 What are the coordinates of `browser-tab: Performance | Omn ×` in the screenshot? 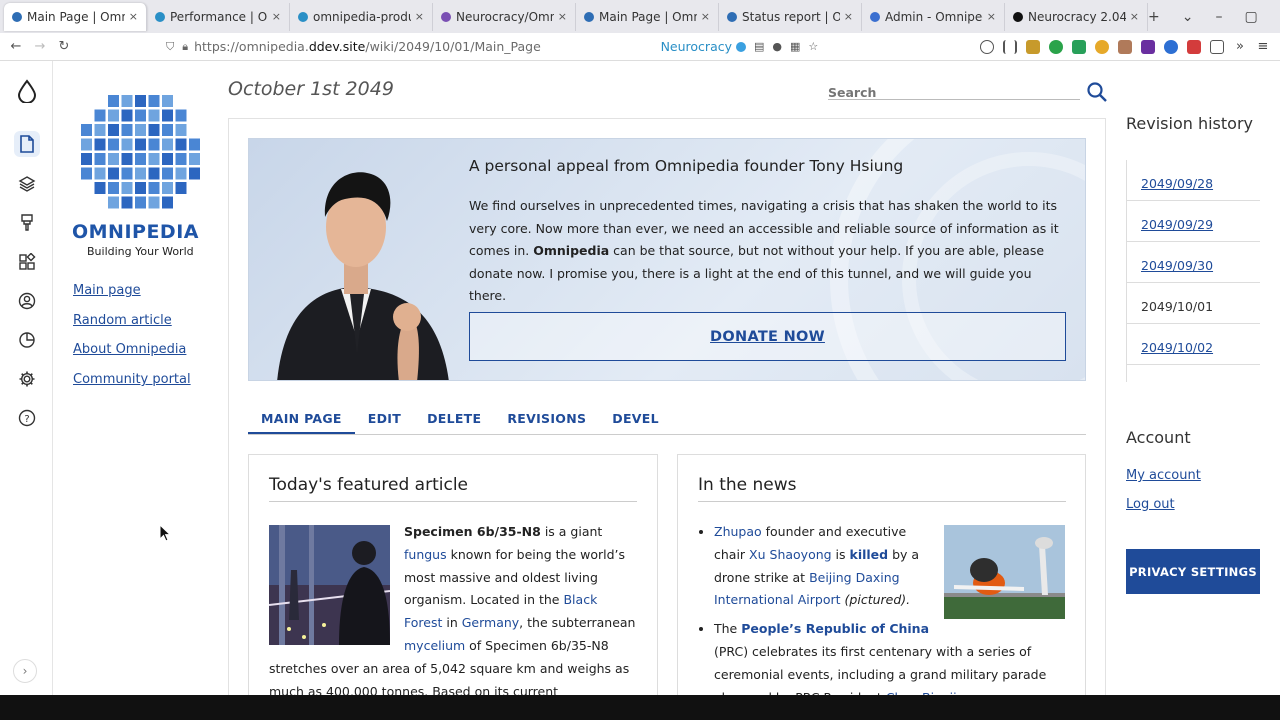 It's located at (218, 16).